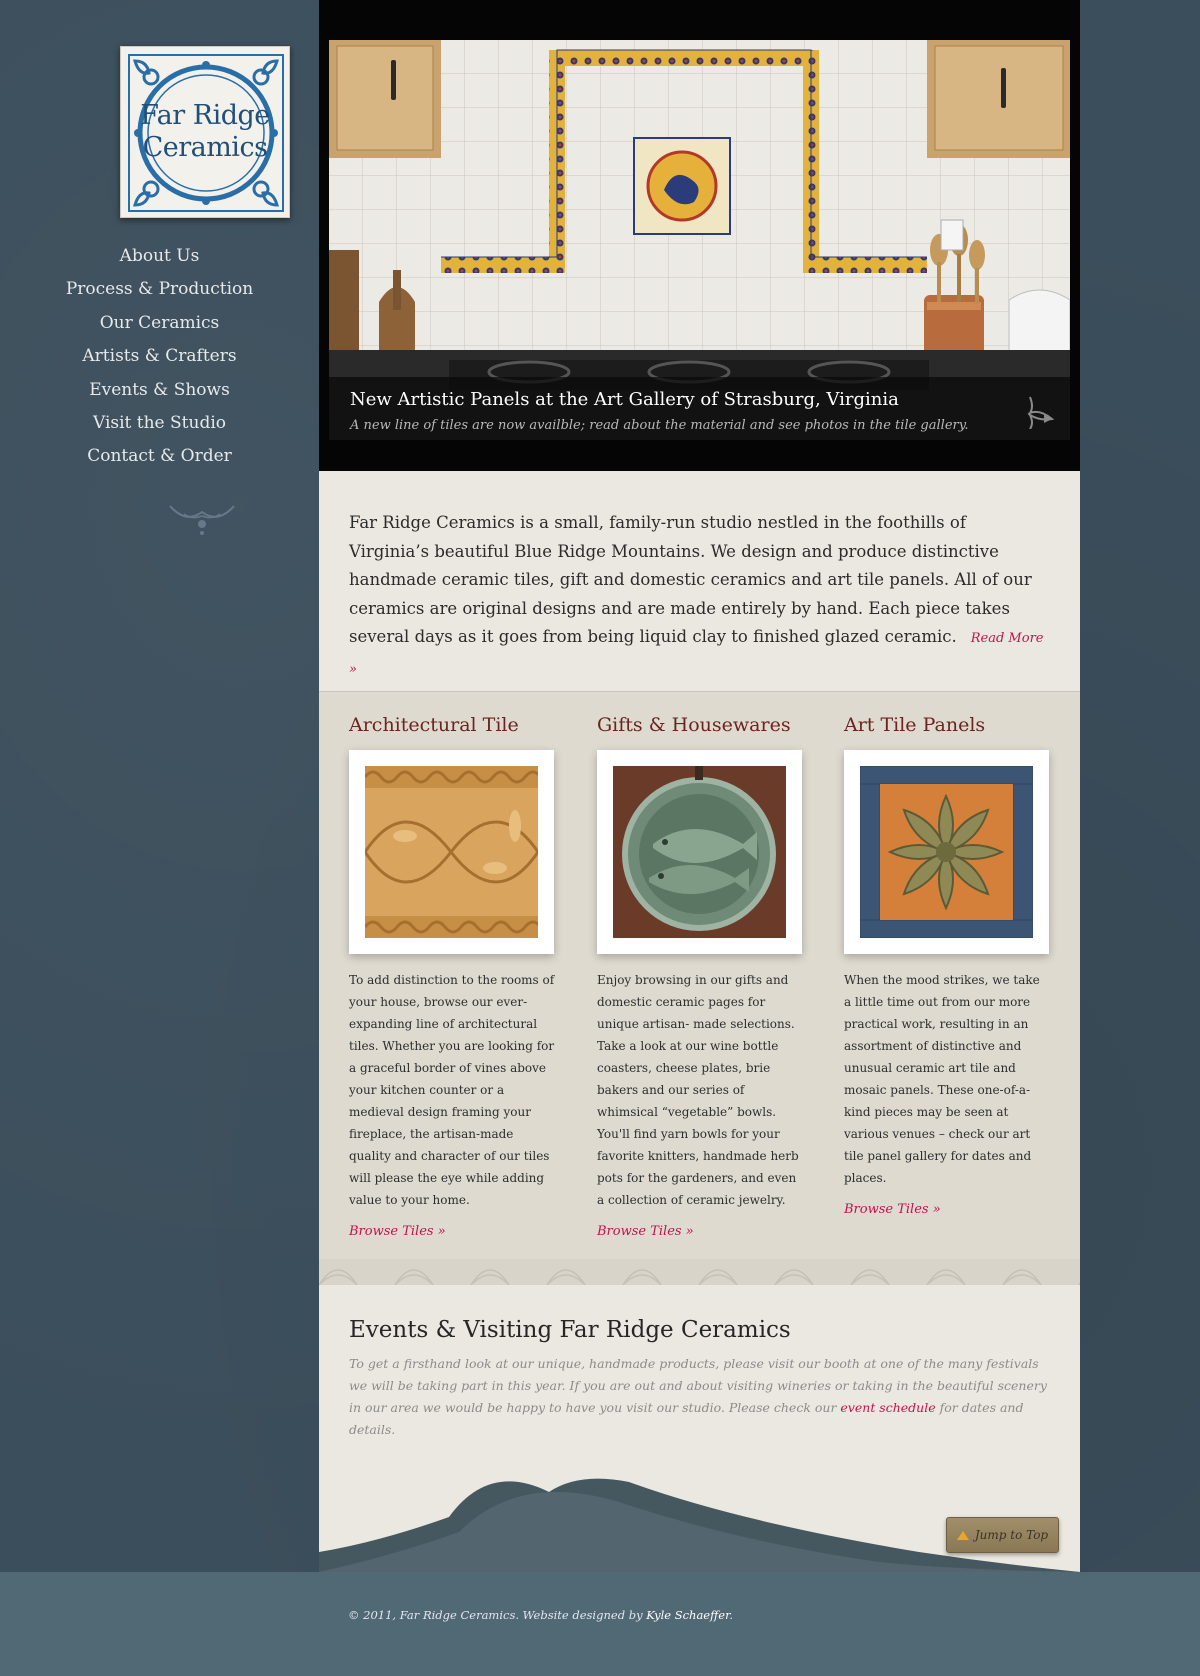 This screenshot has width=1200, height=1676. Describe the element at coordinates (947, 1209) in the screenshot. I see `browse-art-panels-link: Browse Tiles »` at that location.